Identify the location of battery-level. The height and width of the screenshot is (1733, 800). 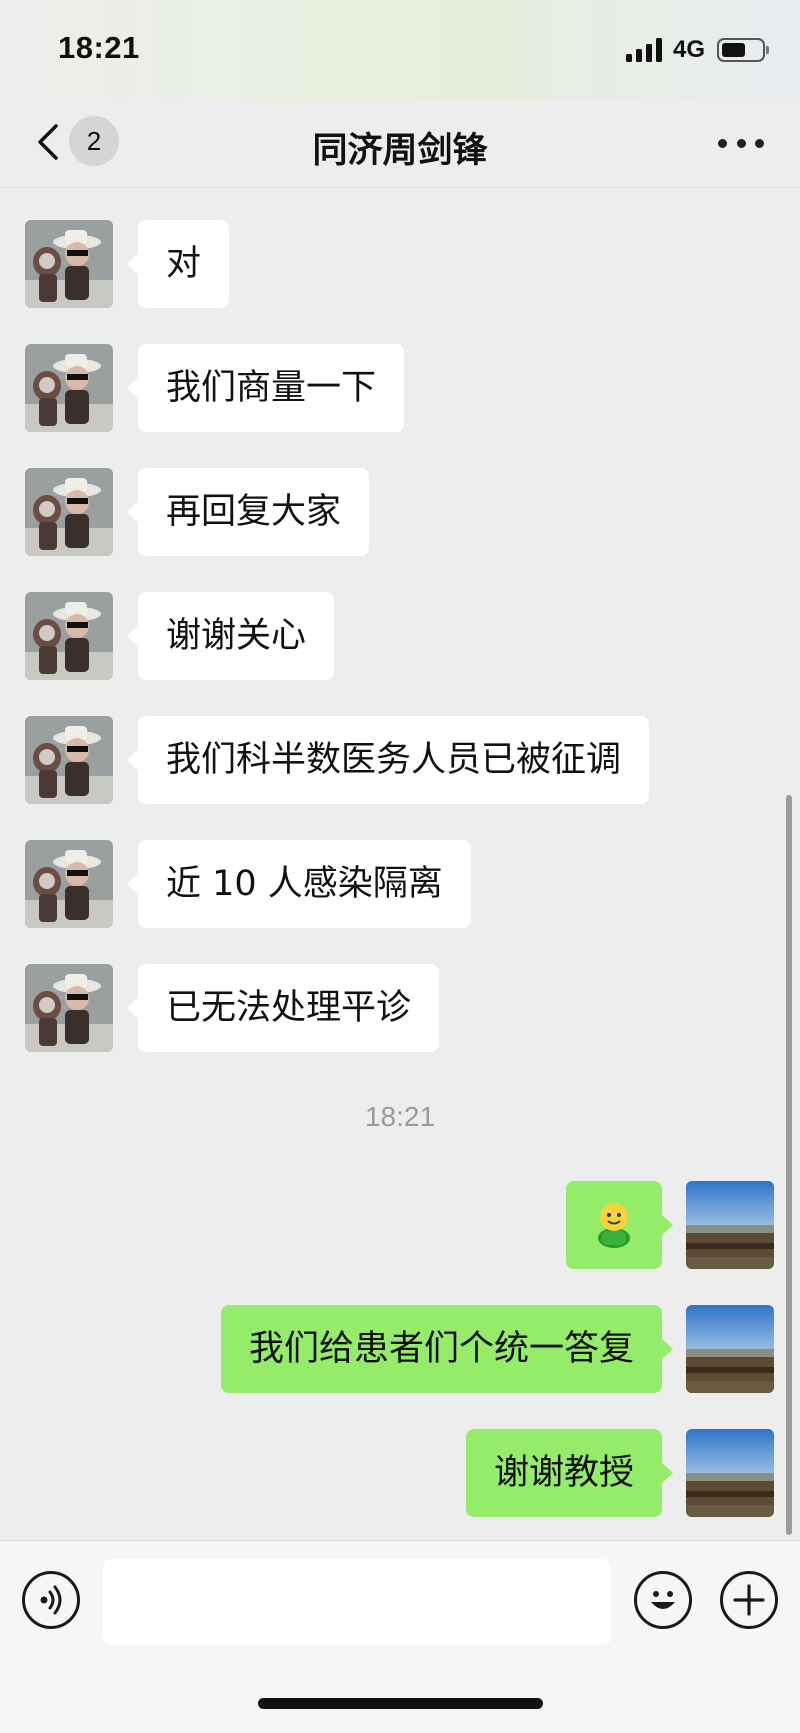
(733, 50).